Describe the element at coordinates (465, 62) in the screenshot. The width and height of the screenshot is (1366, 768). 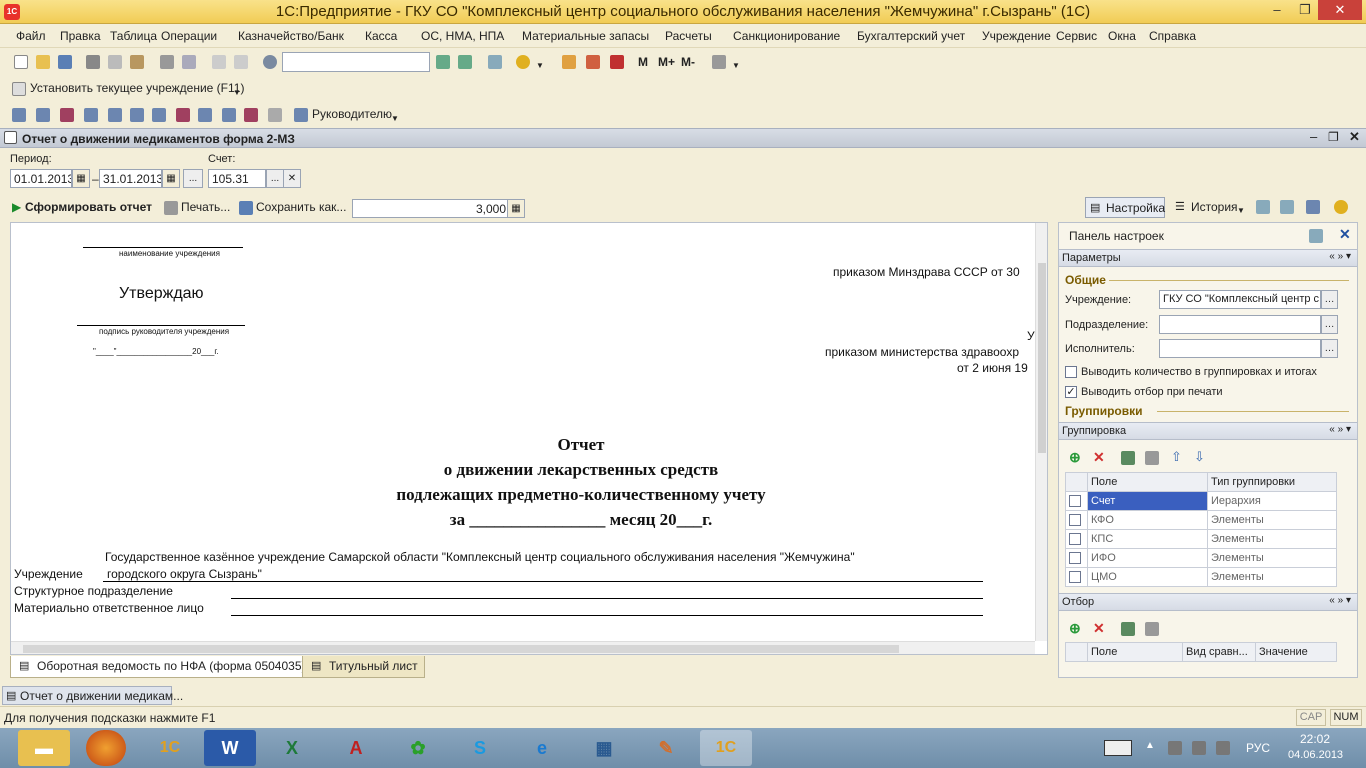
I see `find-prev-icon` at that location.